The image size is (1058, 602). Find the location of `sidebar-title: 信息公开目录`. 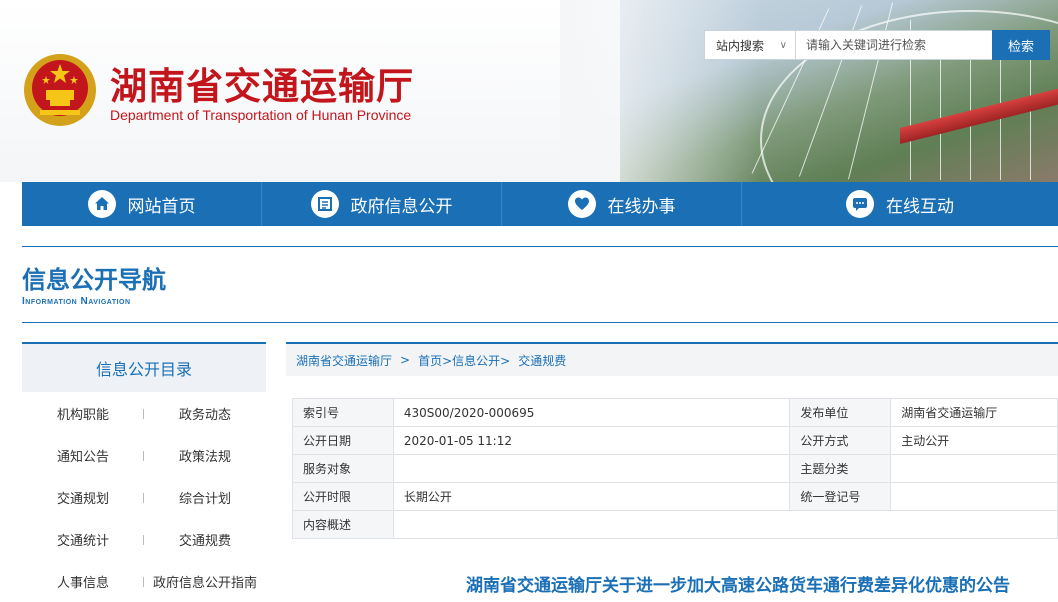

sidebar-title: 信息公开目录 is located at coordinates (144, 368).